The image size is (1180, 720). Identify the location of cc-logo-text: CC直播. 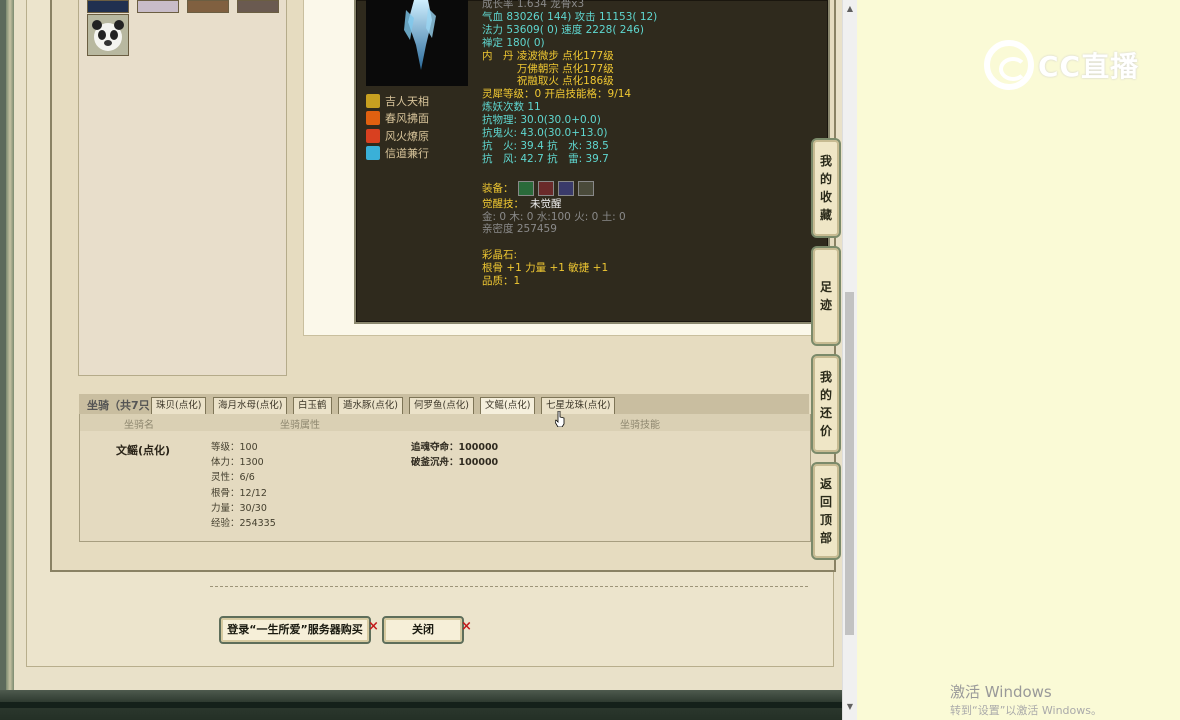
(1089, 66).